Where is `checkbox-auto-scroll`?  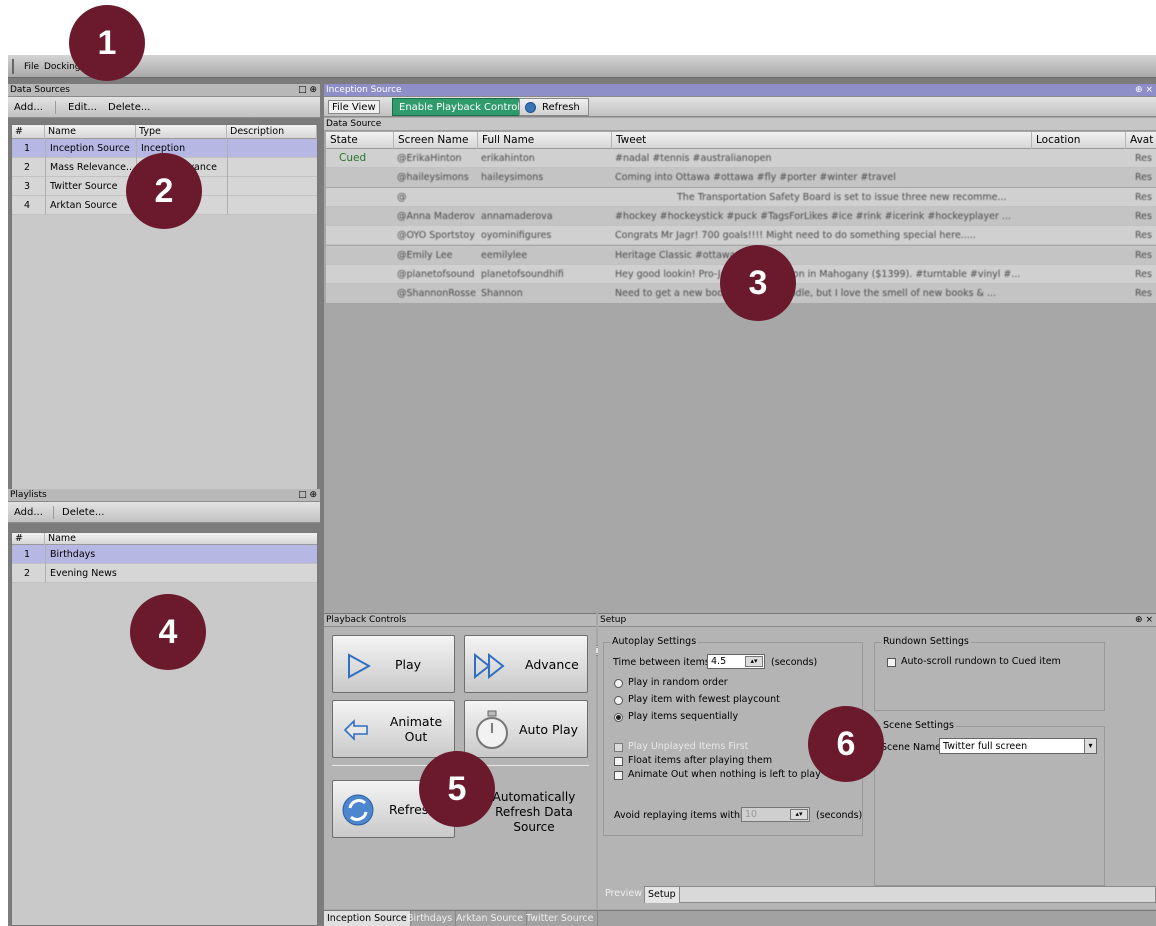
checkbox-auto-scroll is located at coordinates (891, 662).